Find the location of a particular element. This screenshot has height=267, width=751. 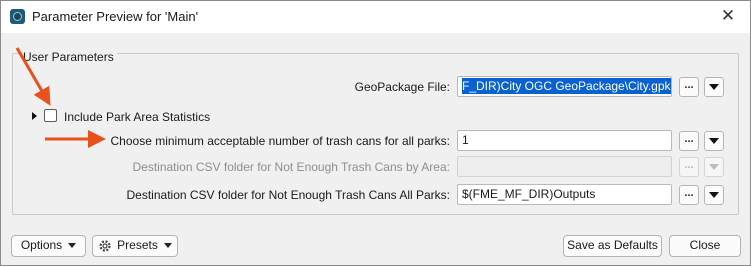

app-icon is located at coordinates (17, 16).